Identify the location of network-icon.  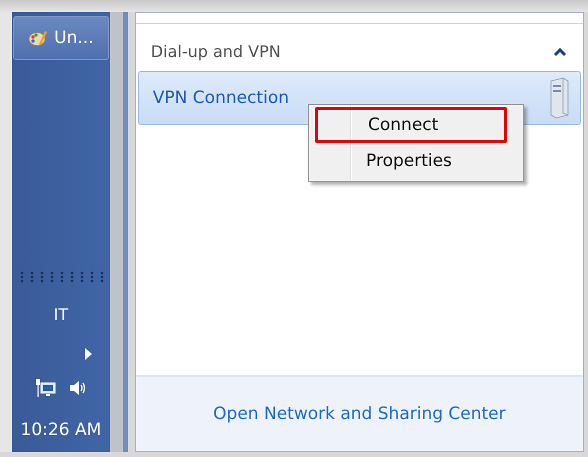
(45, 388).